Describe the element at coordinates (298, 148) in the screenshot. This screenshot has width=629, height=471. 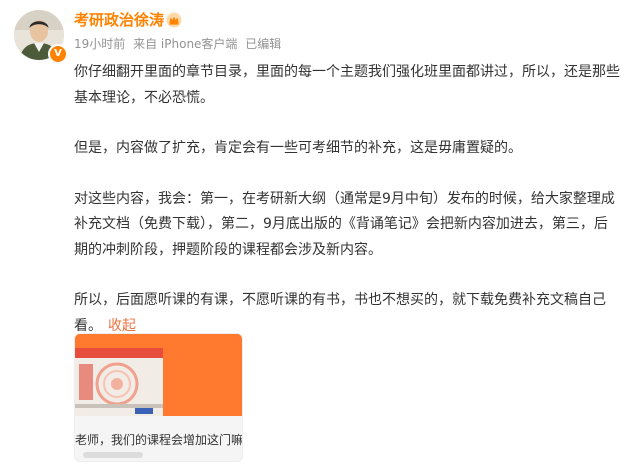
I see `post-paragraph: 但是，内容做了扩充，肯定会有一些可考细节的补充，这是毋庸置疑的。` at that location.